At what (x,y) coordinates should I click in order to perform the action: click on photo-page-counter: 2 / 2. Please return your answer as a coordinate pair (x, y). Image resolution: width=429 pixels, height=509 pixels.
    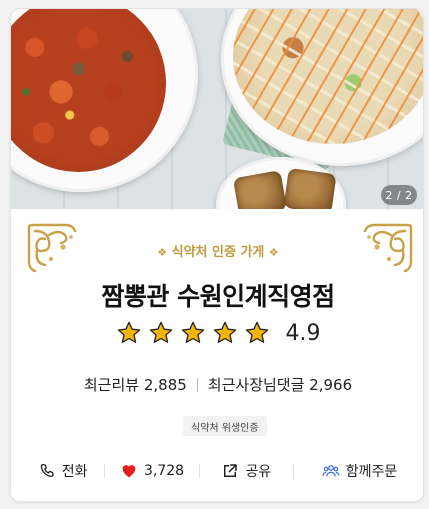
    Looking at the image, I should click on (399, 195).